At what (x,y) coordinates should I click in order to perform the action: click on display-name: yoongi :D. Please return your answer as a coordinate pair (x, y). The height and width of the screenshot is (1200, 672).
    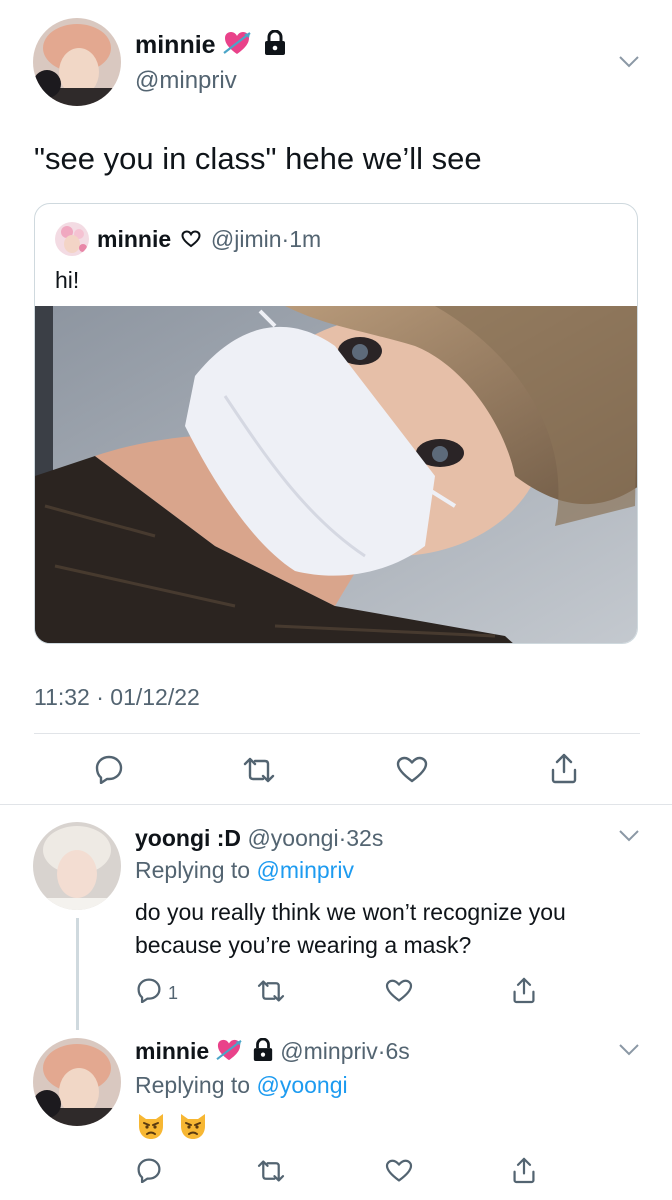
    Looking at the image, I should click on (188, 838).